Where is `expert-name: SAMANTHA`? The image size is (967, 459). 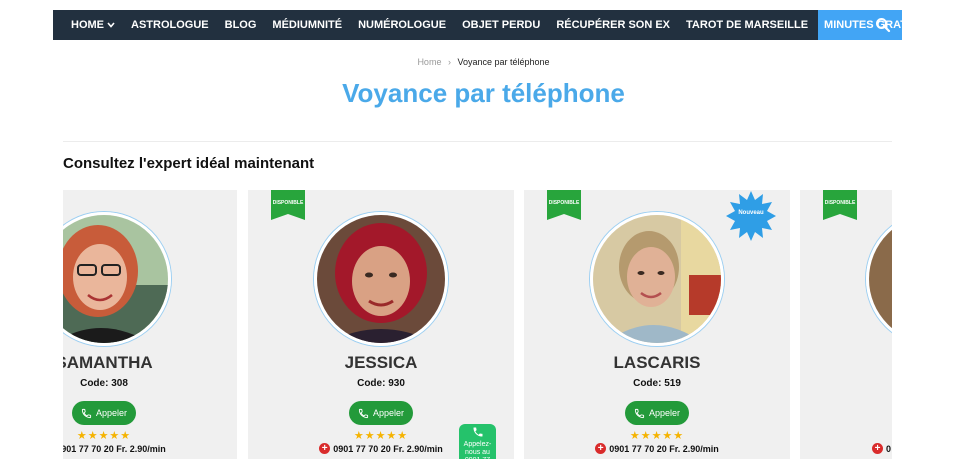 expert-name: SAMANTHA is located at coordinates (108, 362).